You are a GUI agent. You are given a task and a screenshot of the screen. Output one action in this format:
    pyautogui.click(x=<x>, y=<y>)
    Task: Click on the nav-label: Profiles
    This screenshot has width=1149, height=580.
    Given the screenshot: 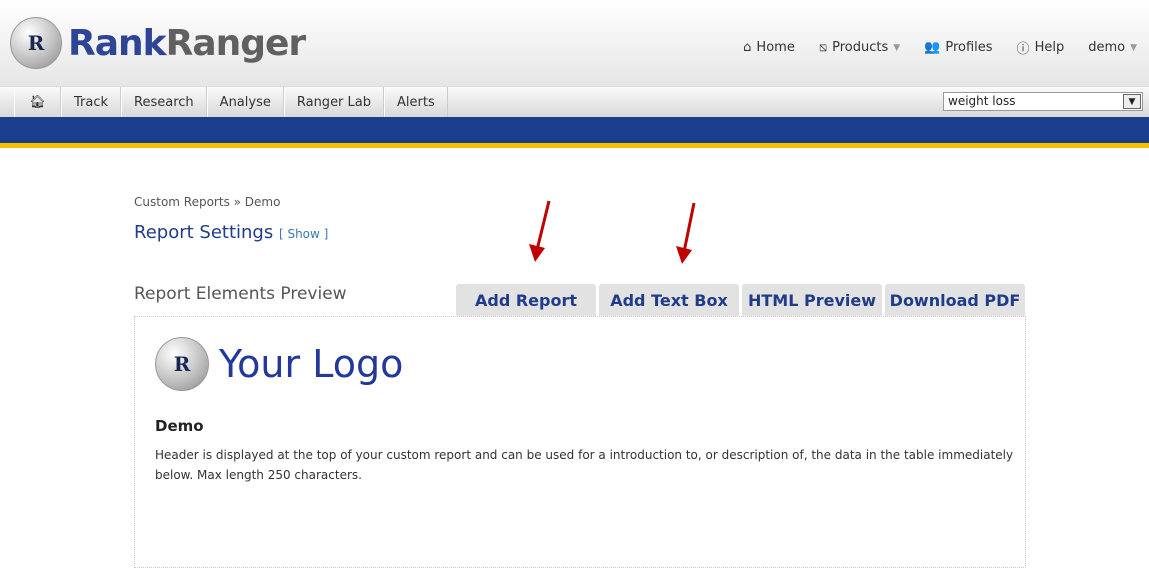 What is the action you would take?
    pyautogui.click(x=969, y=47)
    